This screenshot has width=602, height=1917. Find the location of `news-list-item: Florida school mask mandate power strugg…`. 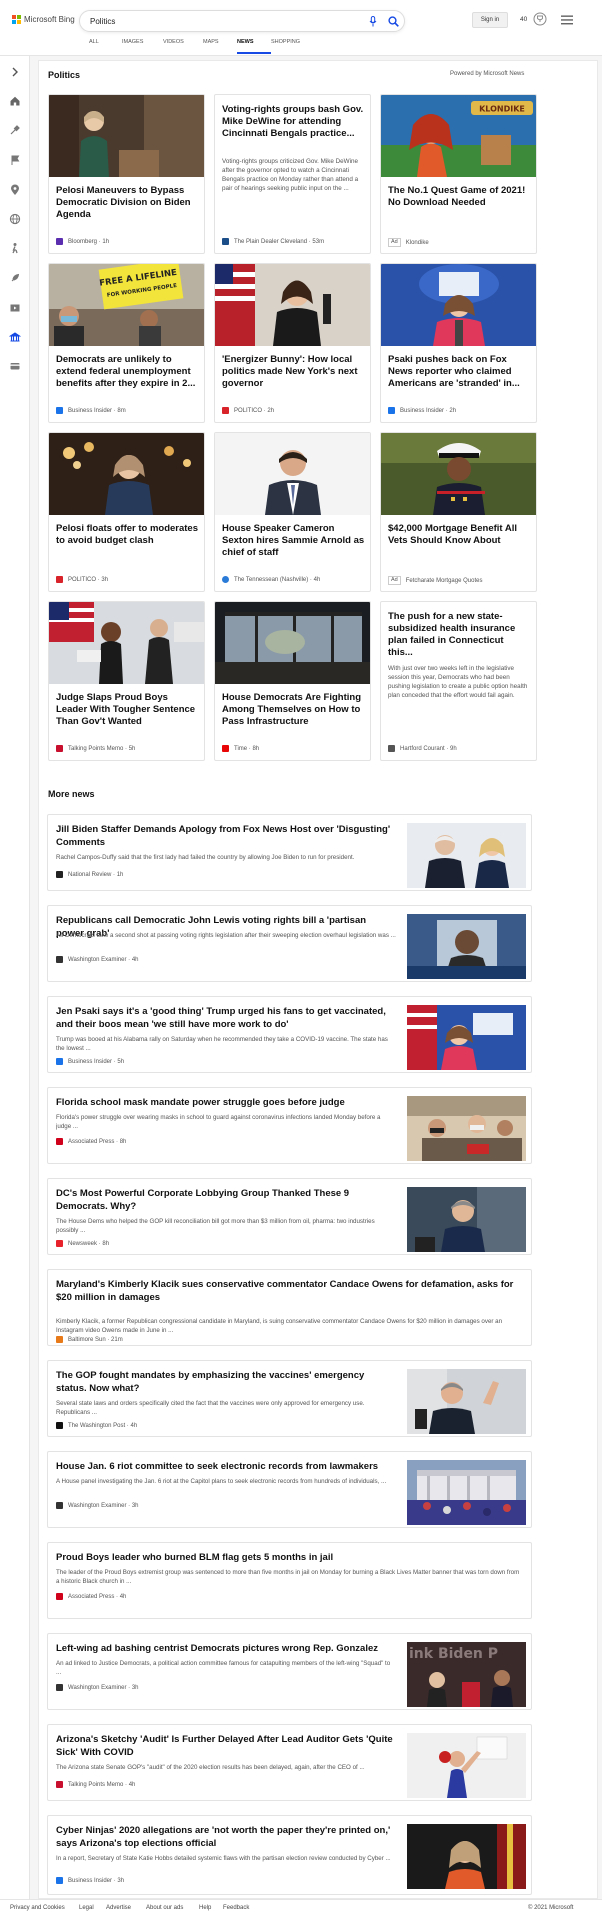

news-list-item: Florida school mask mandate power strugg… is located at coordinates (289, 1125).